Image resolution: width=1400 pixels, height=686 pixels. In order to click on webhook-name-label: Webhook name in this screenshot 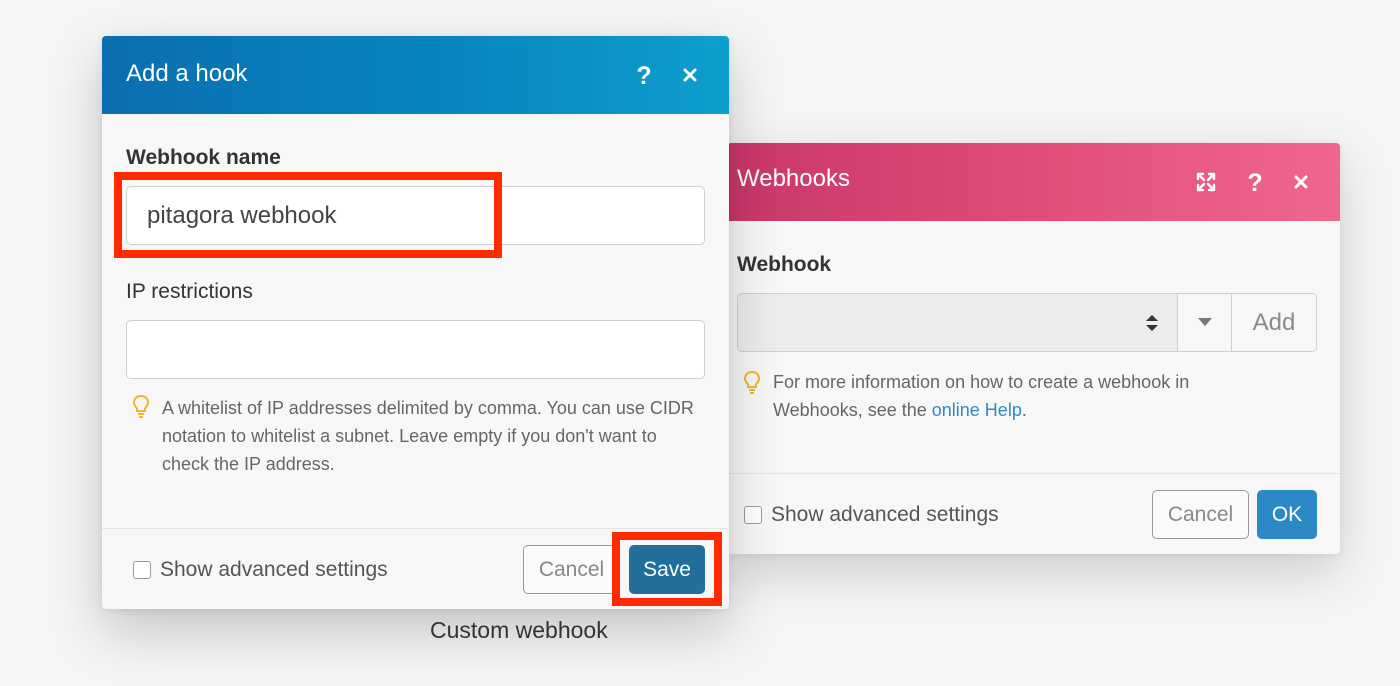, I will do `click(203, 157)`.